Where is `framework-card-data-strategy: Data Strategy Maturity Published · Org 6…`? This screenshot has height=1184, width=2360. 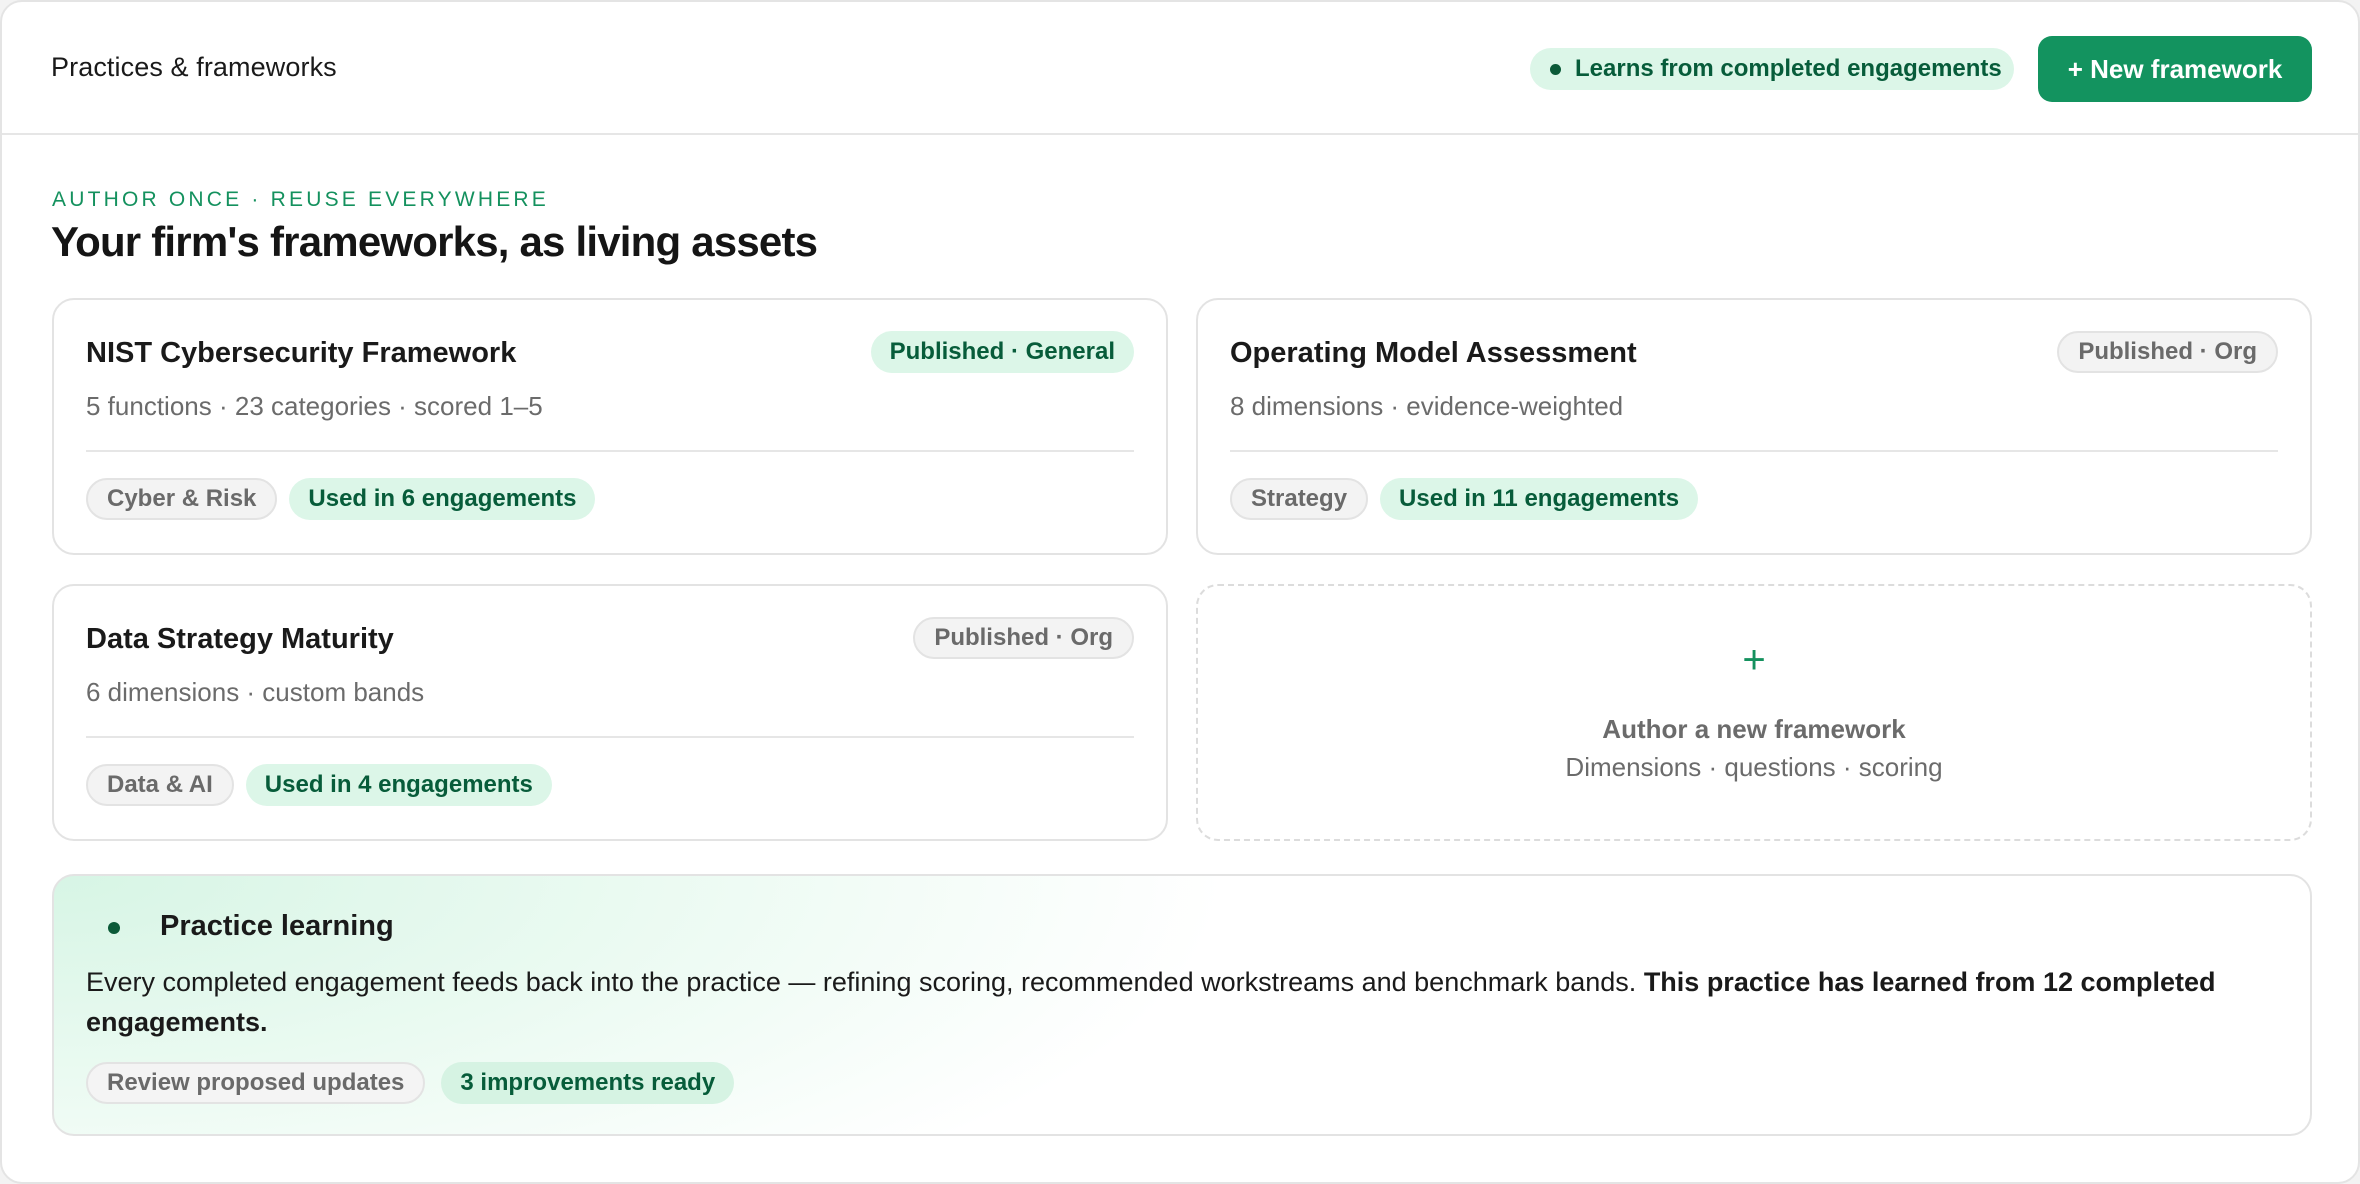 framework-card-data-strategy: Data Strategy Maturity Published · Org 6… is located at coordinates (610, 712).